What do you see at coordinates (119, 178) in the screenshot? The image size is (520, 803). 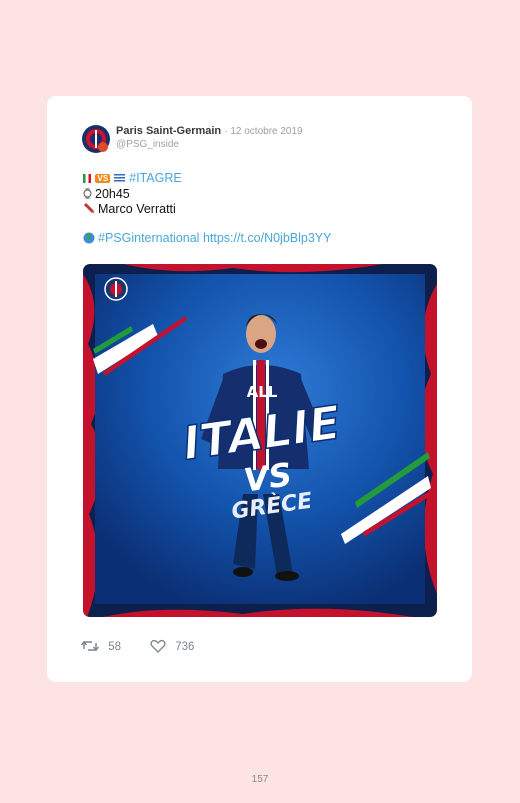 I see `greece-flag-icon` at bounding box center [119, 178].